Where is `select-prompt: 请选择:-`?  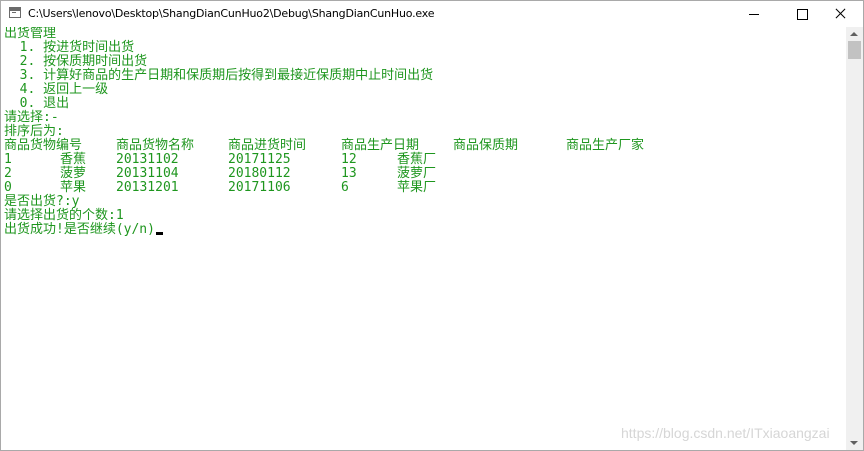 select-prompt: 请选择:- is located at coordinates (31, 117).